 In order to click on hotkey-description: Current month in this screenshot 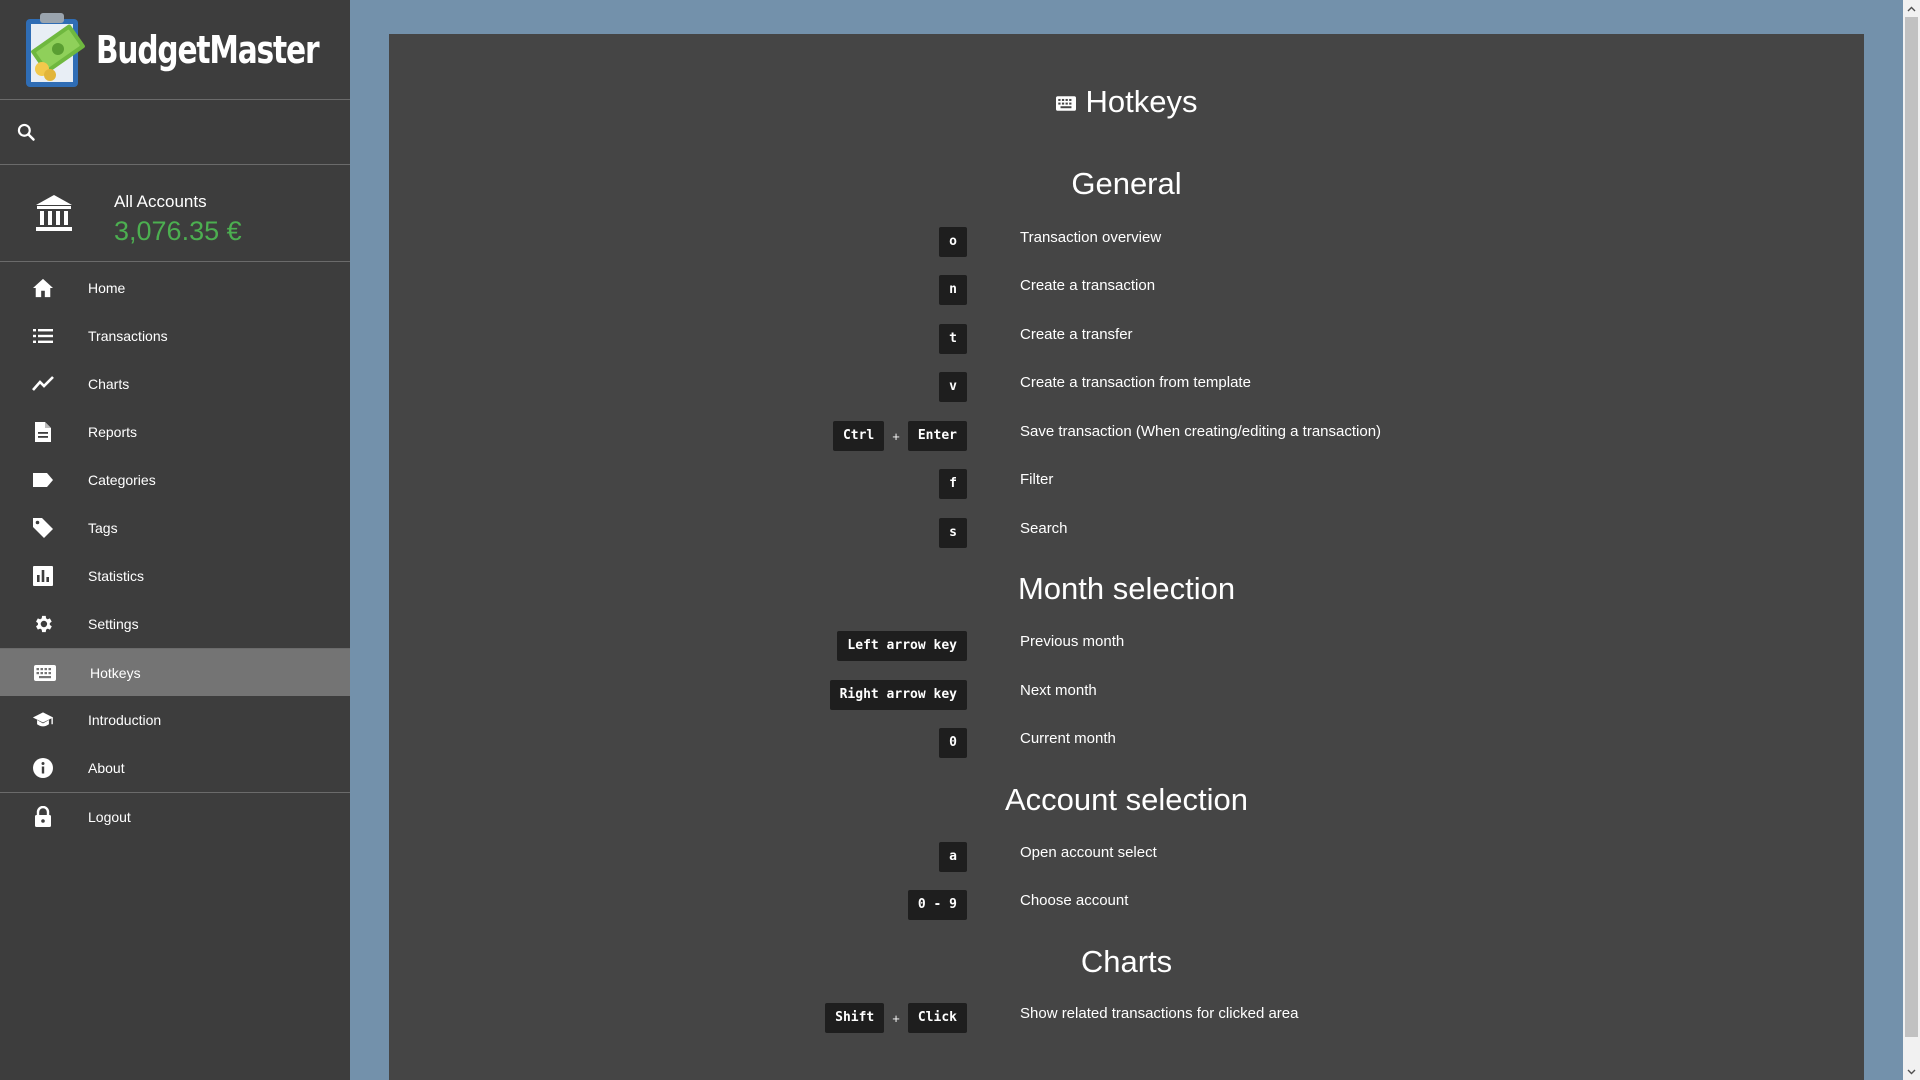, I will do `click(1068, 738)`.